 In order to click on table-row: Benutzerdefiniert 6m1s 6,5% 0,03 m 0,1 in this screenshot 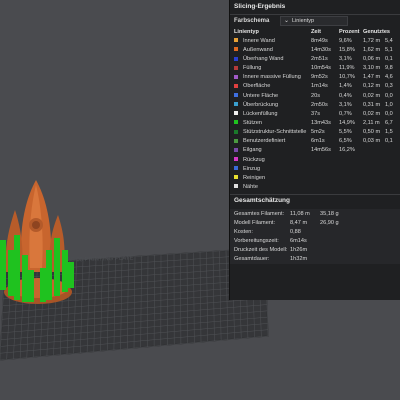, I will do `click(315, 141)`.